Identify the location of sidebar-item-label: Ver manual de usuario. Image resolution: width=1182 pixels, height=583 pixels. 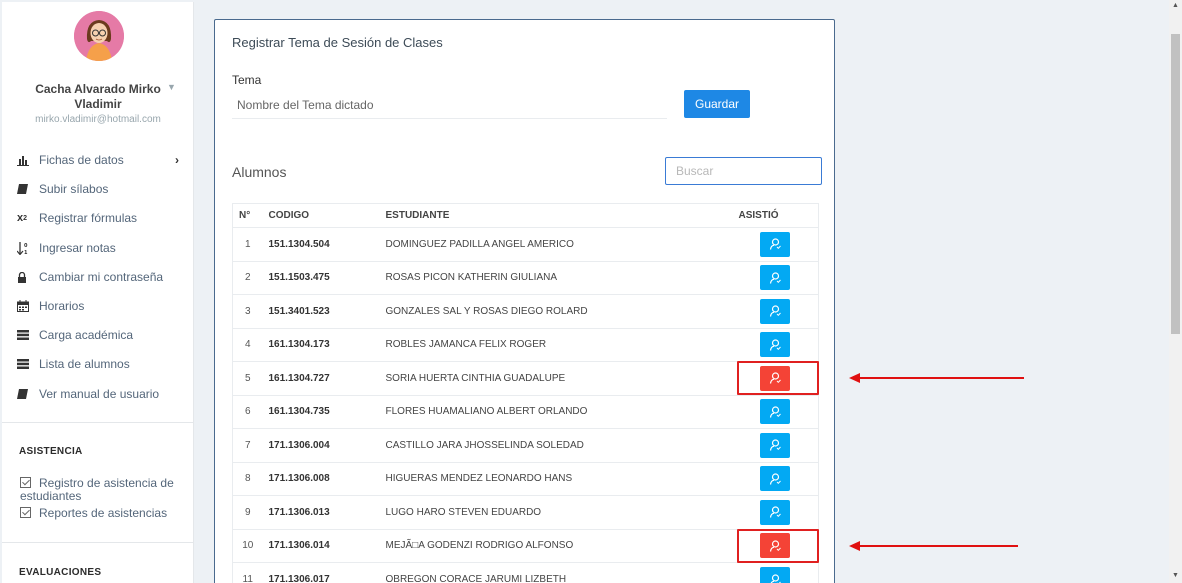
(99, 394).